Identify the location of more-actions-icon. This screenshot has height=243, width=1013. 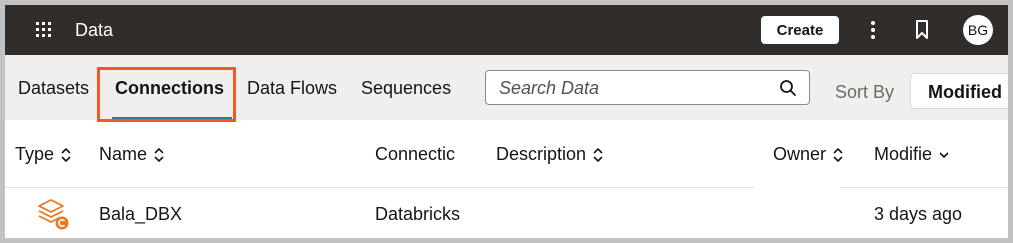
(873, 30).